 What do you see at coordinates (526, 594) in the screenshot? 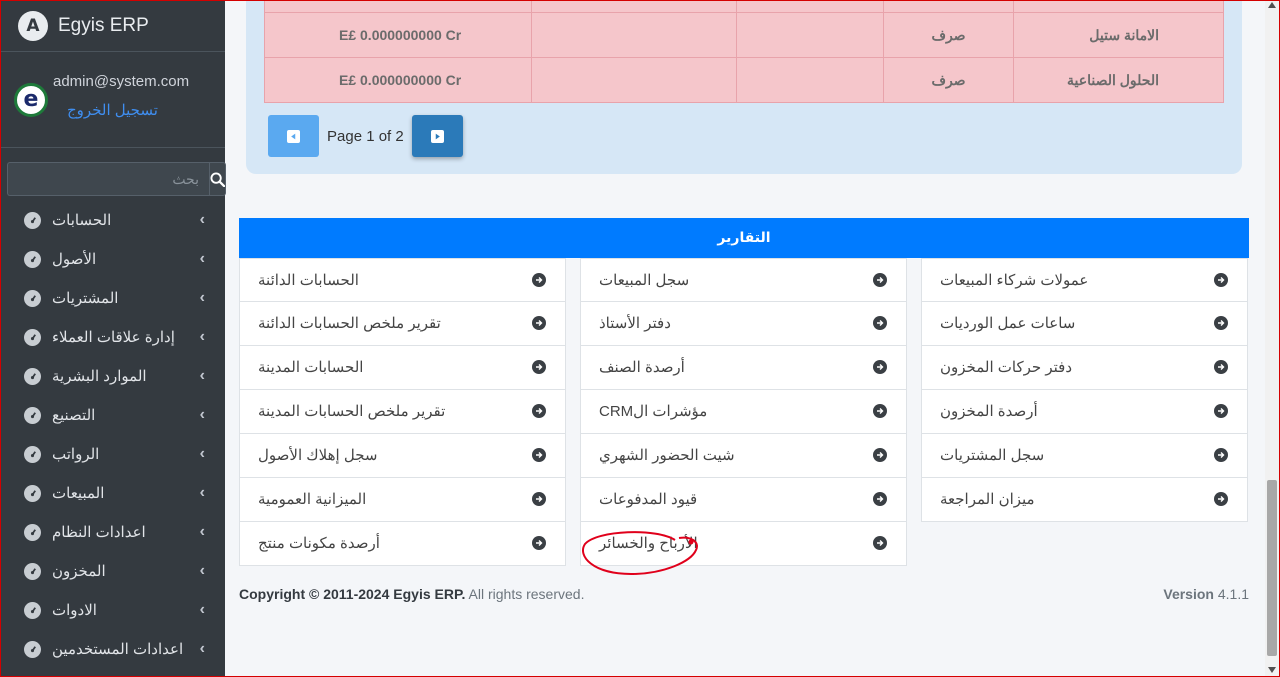
I see `copyright-suffix: All rights reserved.` at bounding box center [526, 594].